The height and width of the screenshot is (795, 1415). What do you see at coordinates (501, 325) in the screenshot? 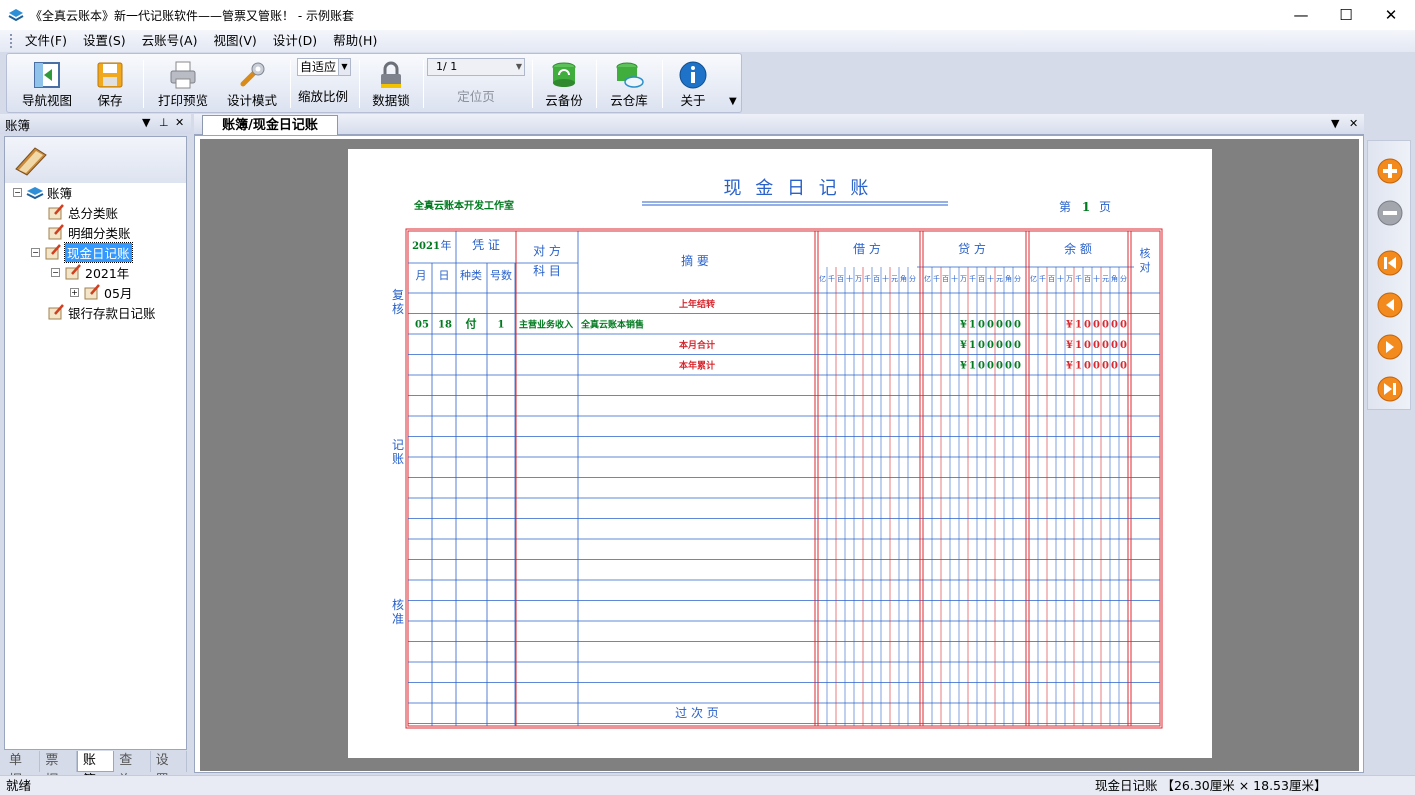
I see `row-voucher-no: 1` at bounding box center [501, 325].